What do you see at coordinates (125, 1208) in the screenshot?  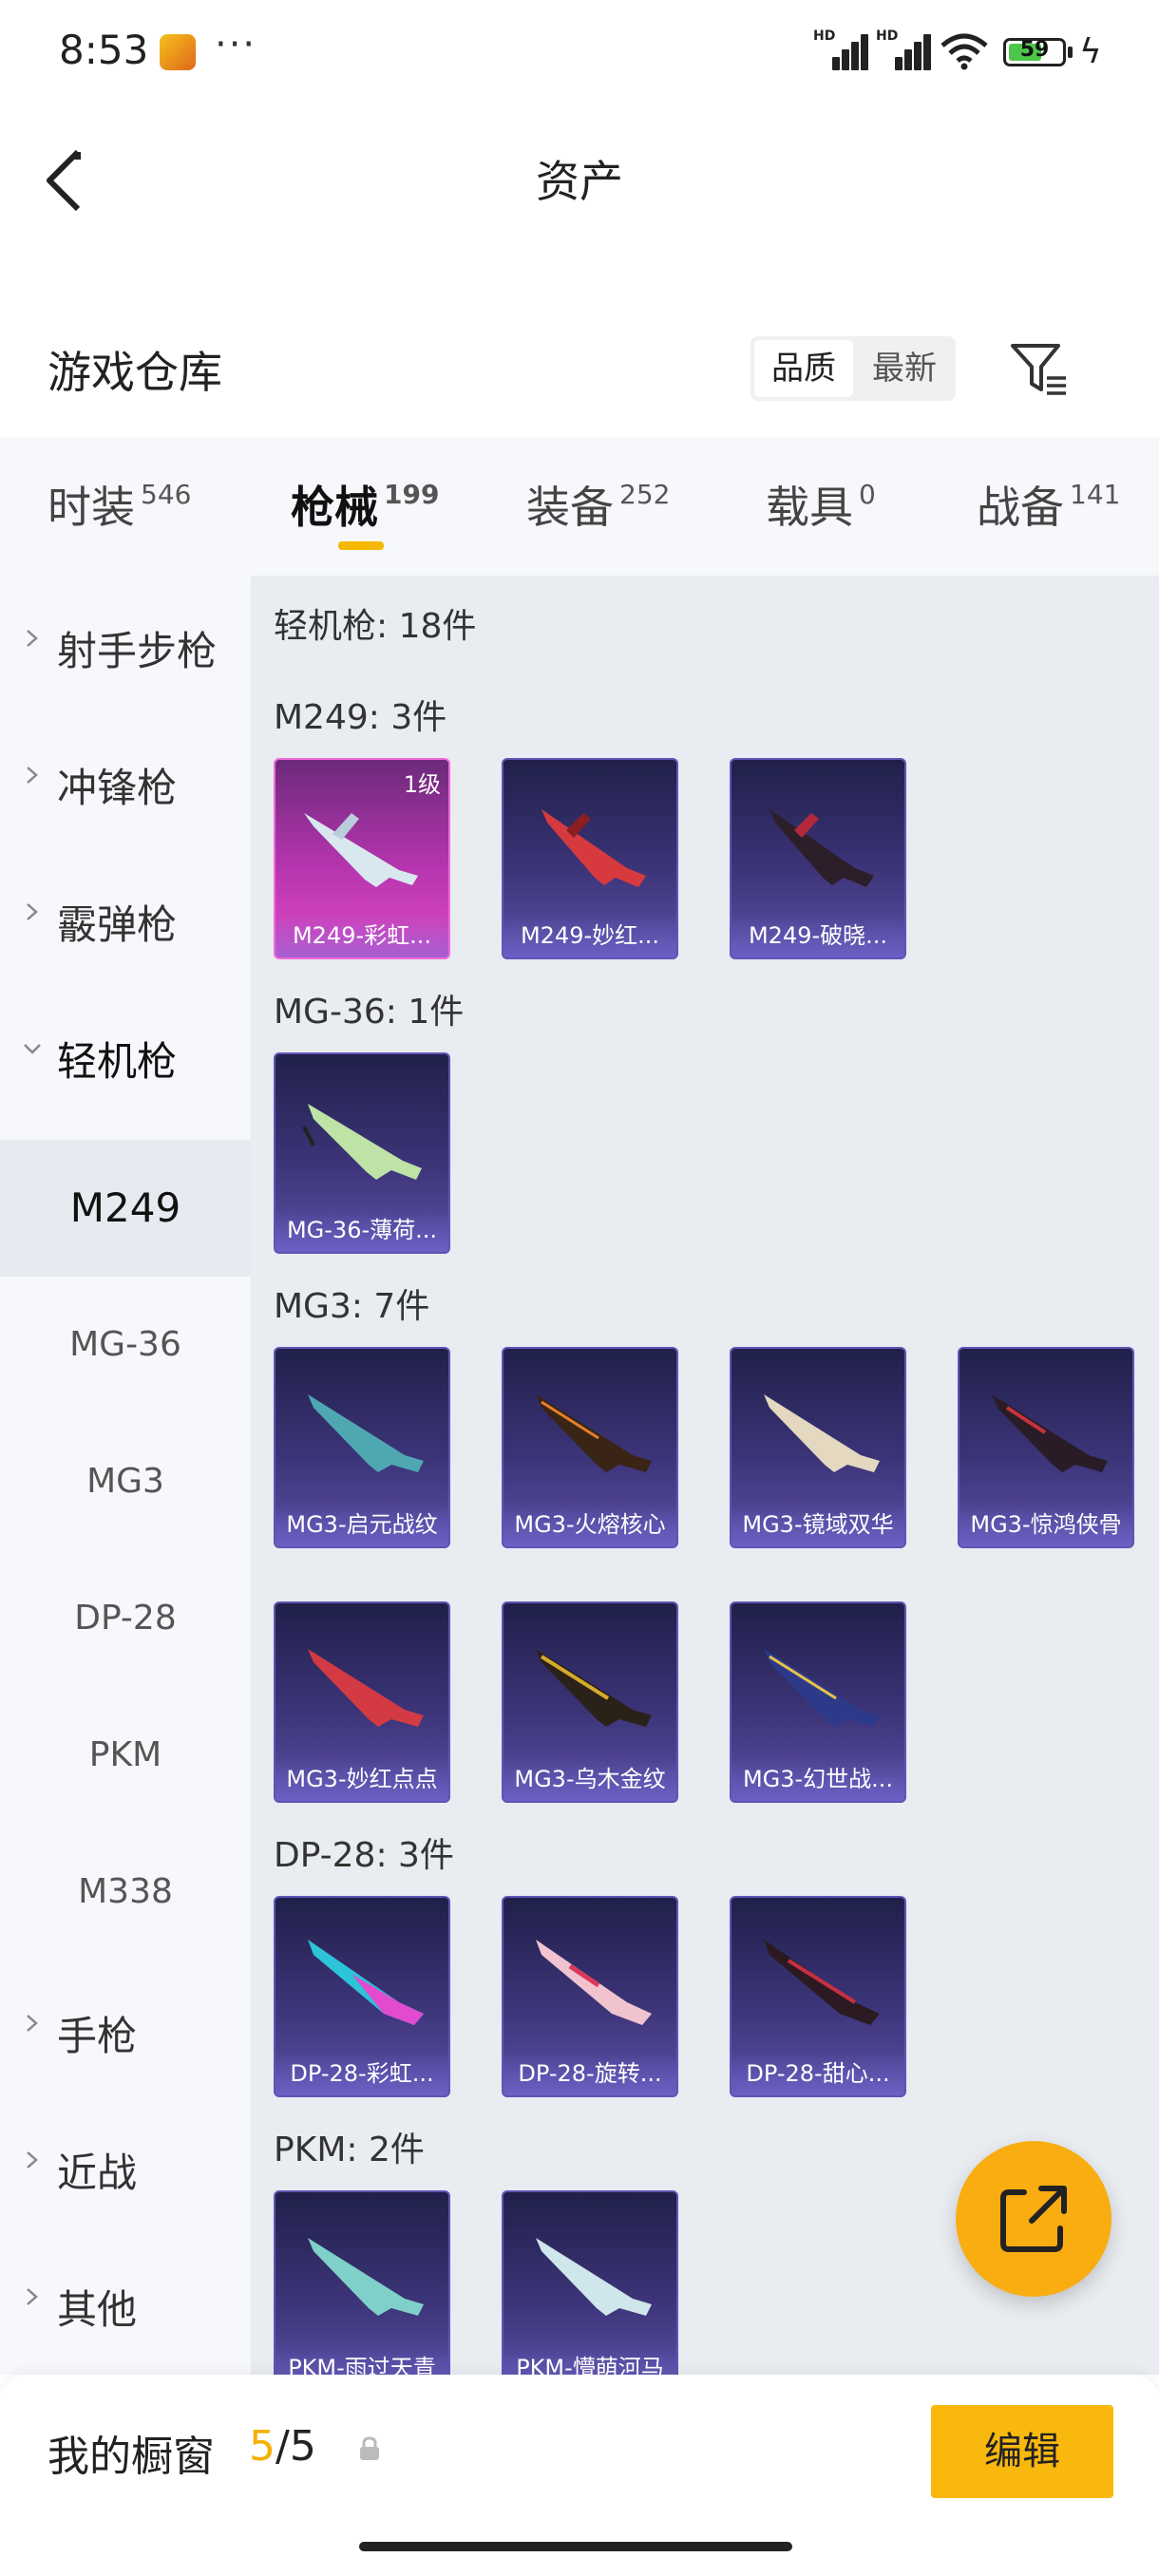 I see `sidebar-sub-m249: M249` at bounding box center [125, 1208].